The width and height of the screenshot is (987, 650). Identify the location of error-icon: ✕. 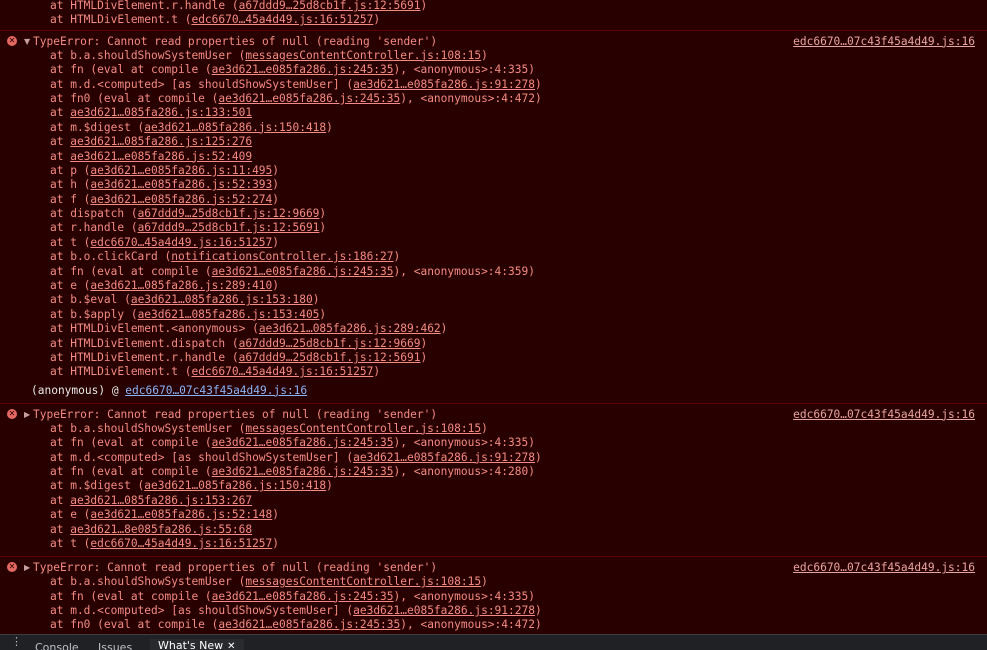
(12, 413).